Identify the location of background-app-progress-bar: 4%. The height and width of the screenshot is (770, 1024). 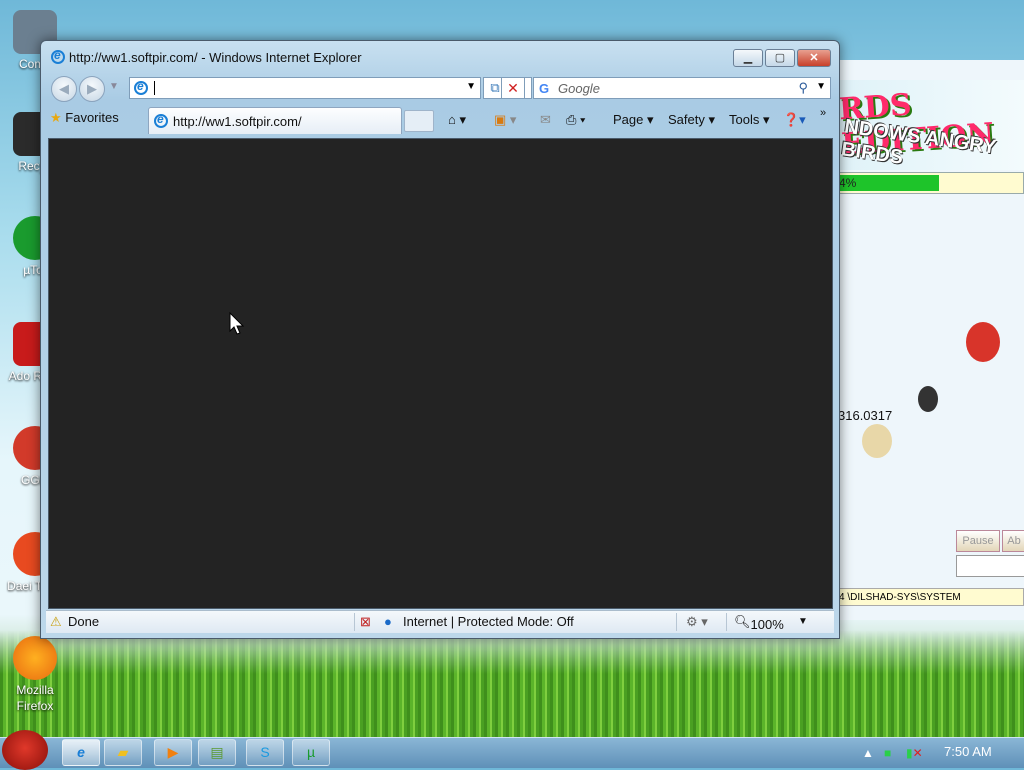
(930, 183).